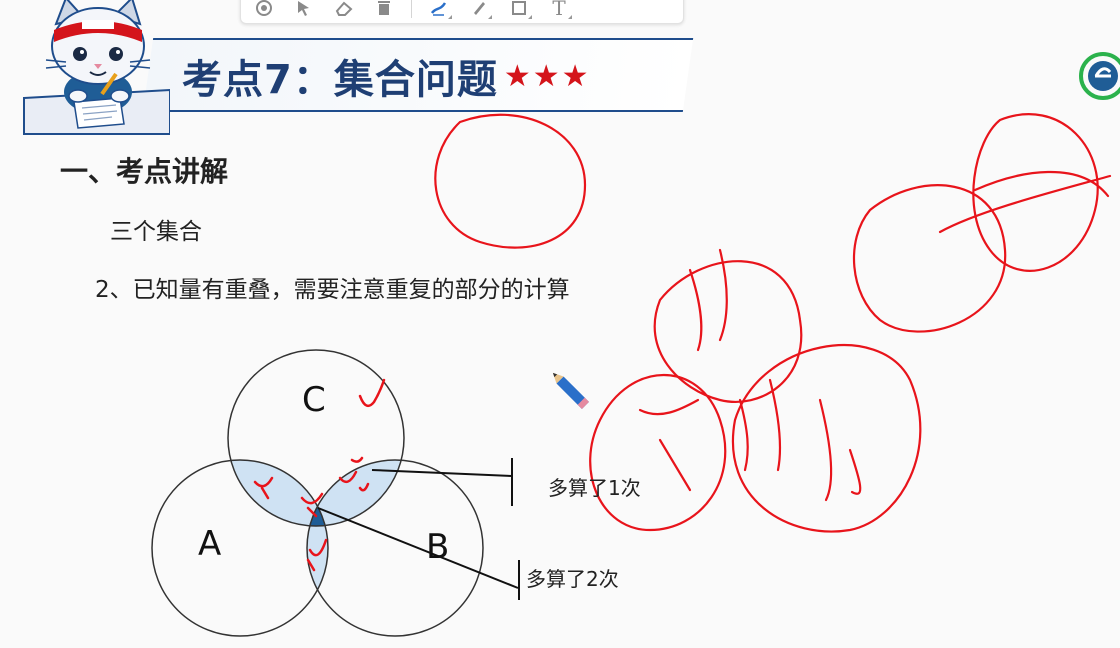 This screenshot has height=648, width=1120. I want to click on pointer-line-twice, so click(418, 548).